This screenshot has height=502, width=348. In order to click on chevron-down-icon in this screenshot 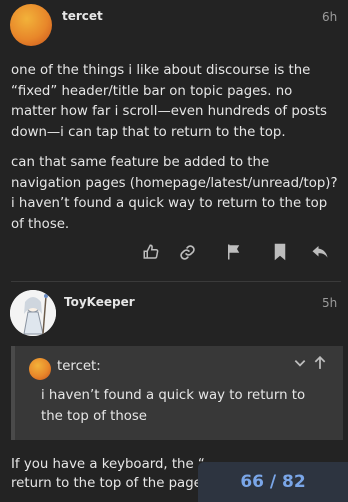, I will do `click(300, 365)`.